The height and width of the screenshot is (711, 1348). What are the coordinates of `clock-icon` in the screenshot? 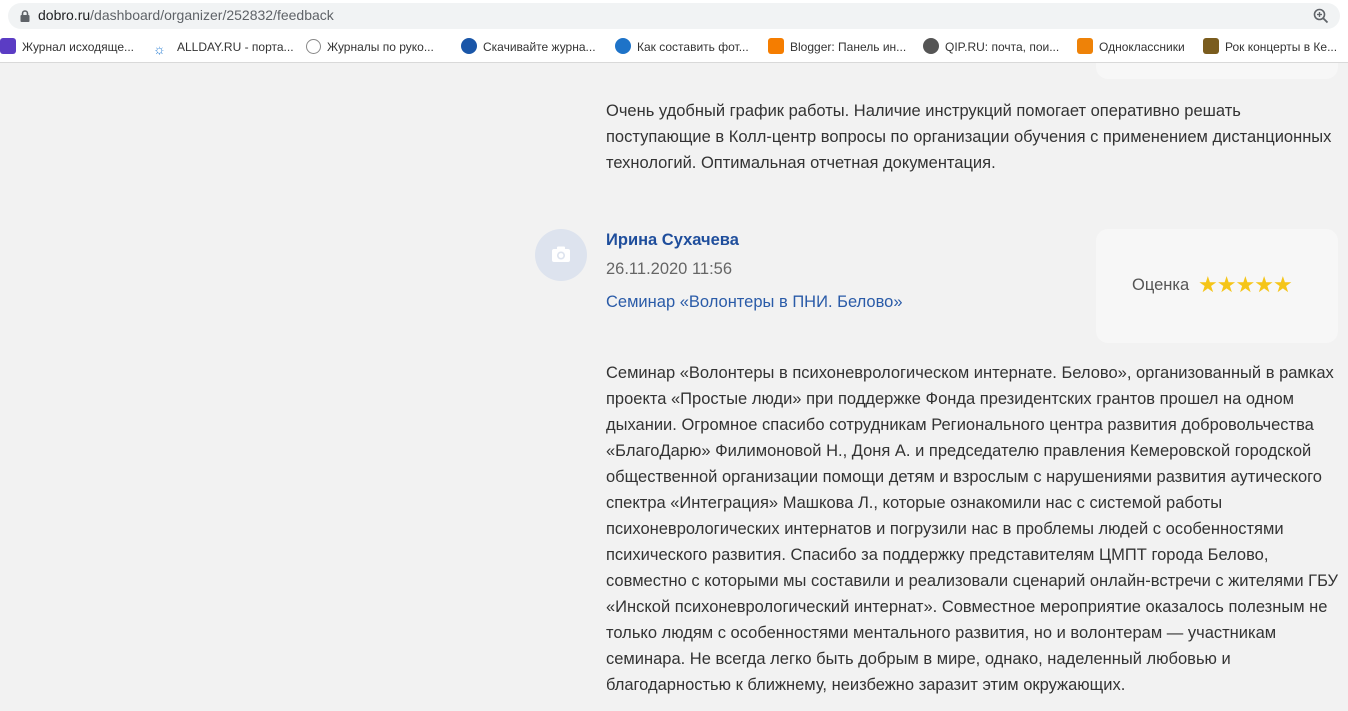 It's located at (313, 46).